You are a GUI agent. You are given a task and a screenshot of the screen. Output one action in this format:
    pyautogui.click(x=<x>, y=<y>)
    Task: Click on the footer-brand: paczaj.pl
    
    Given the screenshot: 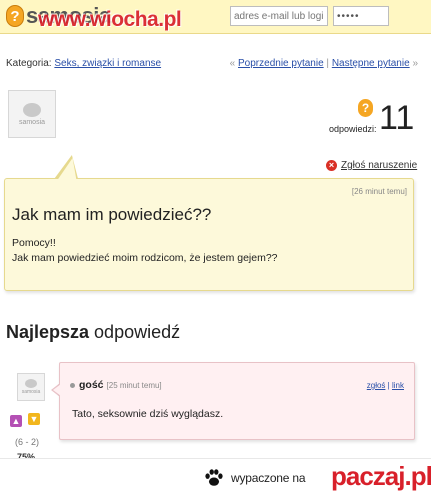 What is the action you would take?
    pyautogui.click(x=381, y=476)
    